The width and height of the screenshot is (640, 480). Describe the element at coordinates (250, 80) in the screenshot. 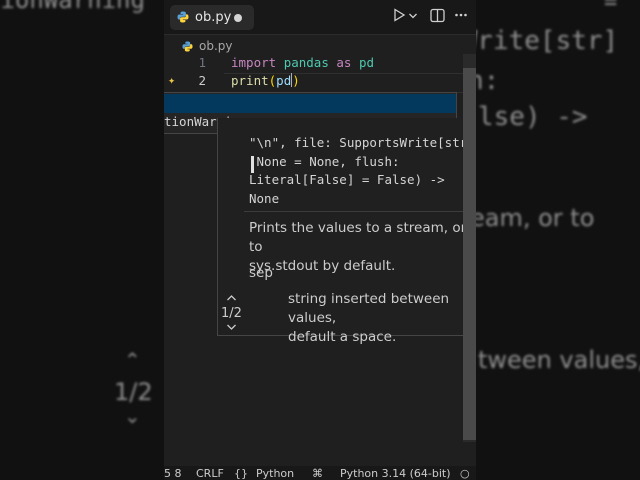

I see `function-name: print` at that location.